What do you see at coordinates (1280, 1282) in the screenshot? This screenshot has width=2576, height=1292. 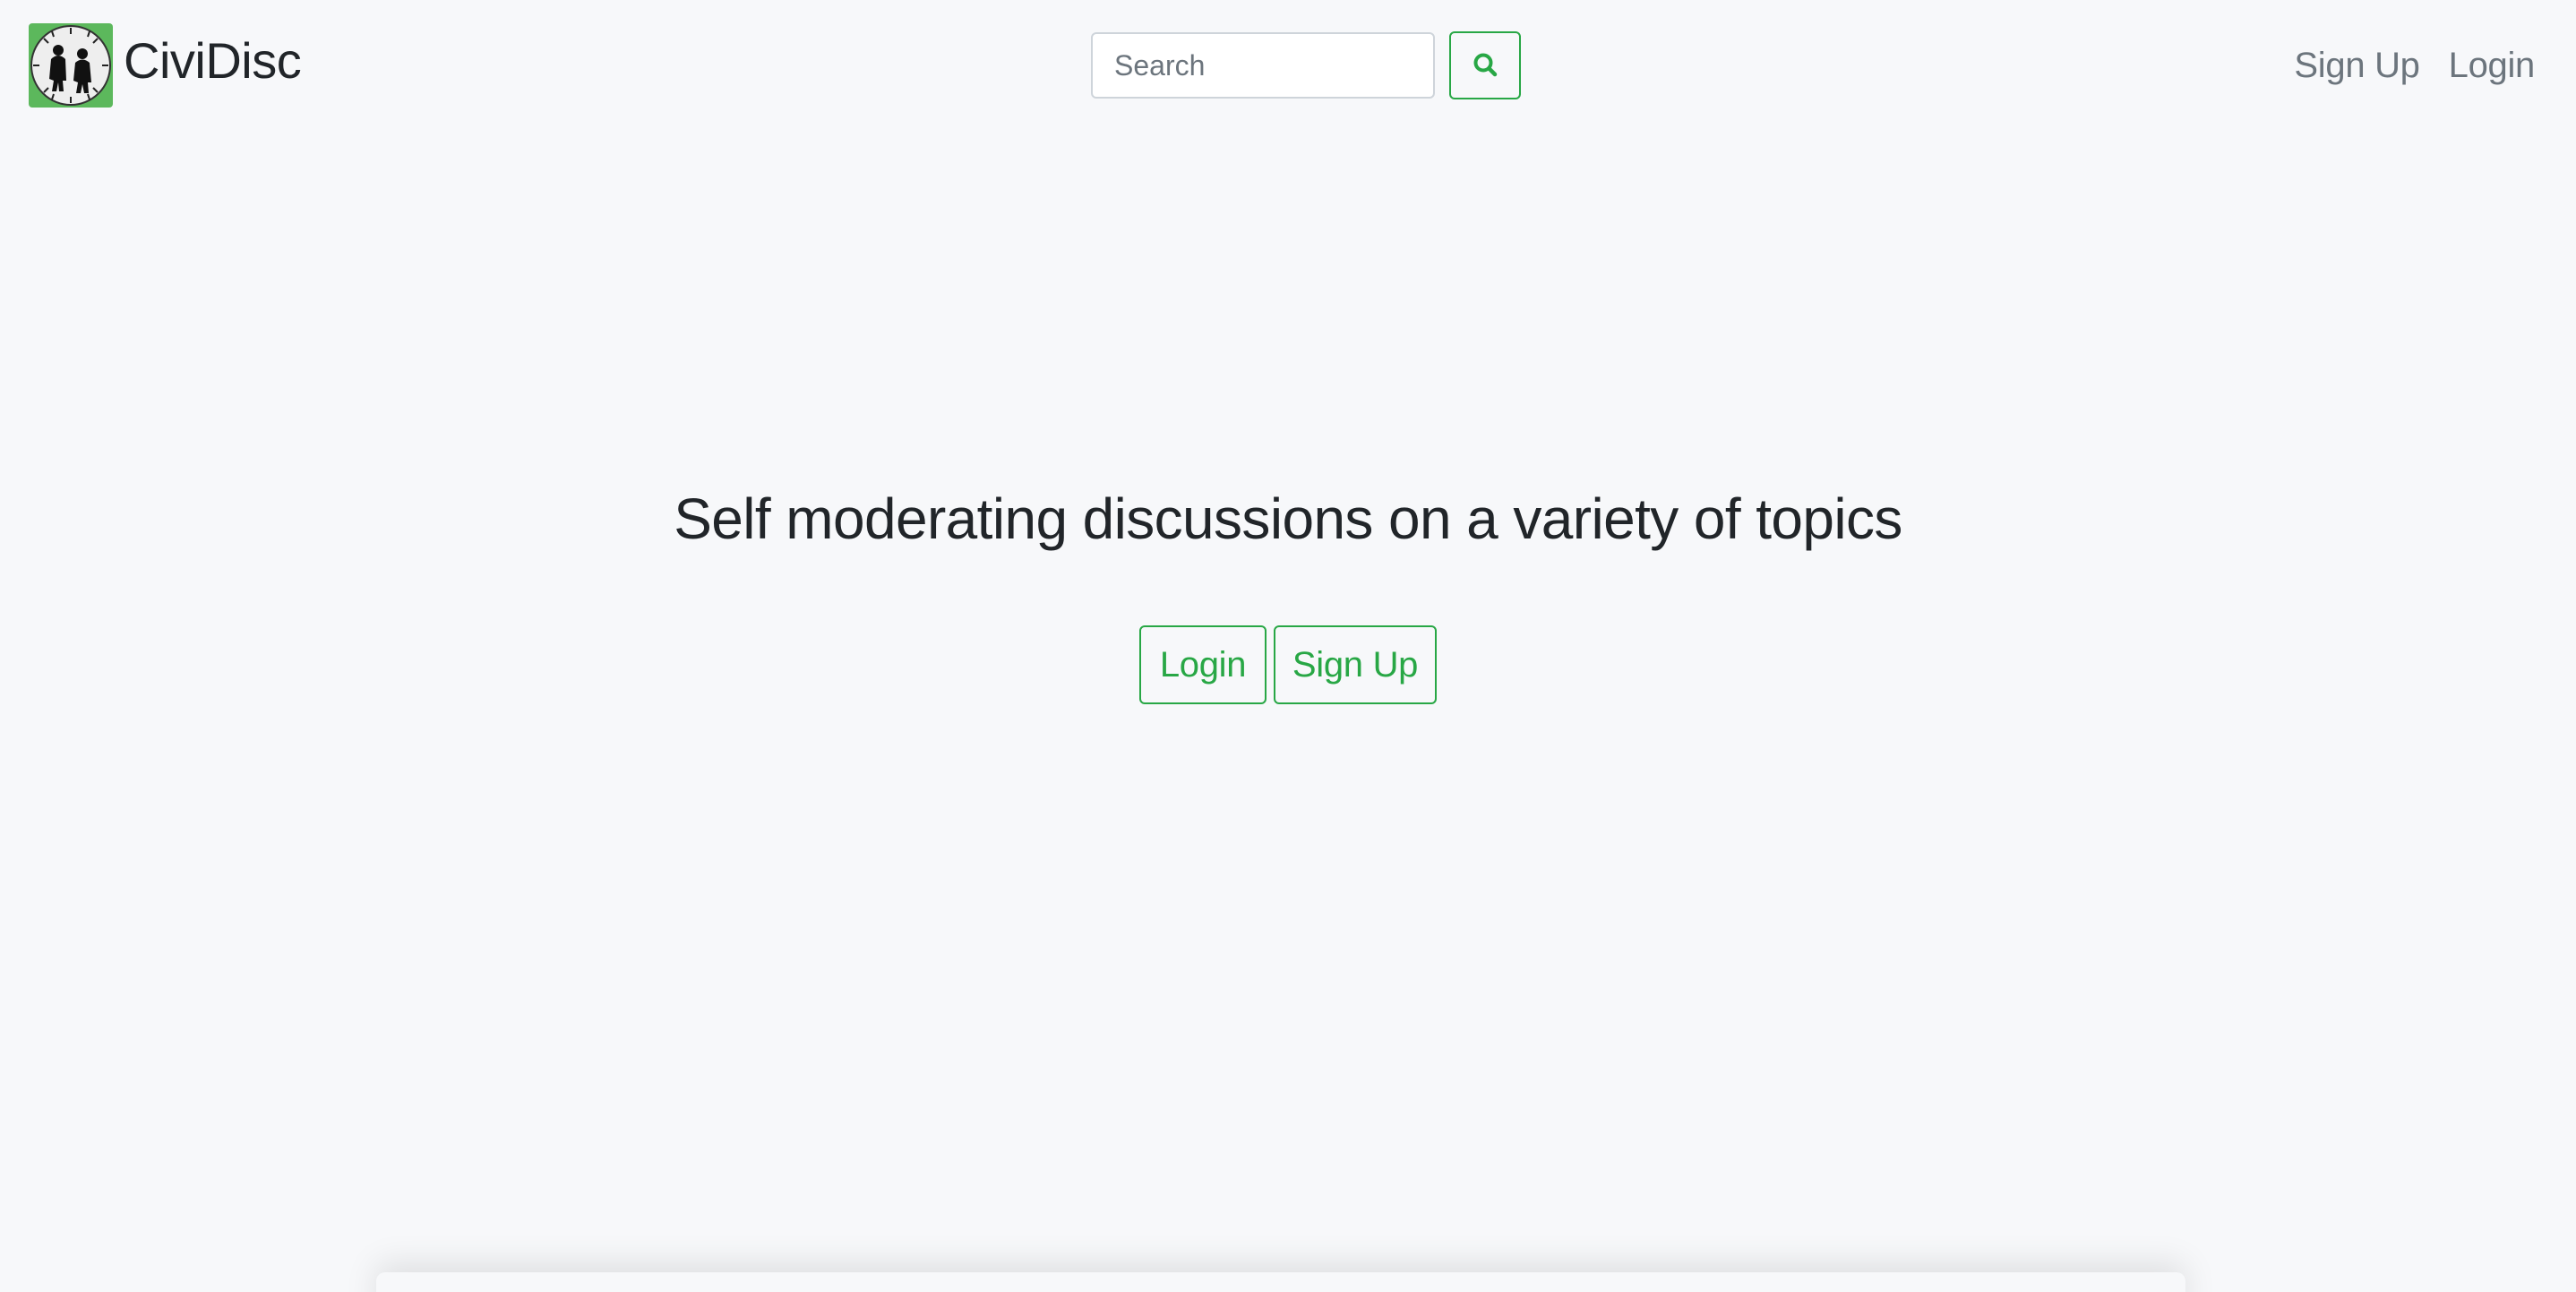 I see `content-card-edge` at bounding box center [1280, 1282].